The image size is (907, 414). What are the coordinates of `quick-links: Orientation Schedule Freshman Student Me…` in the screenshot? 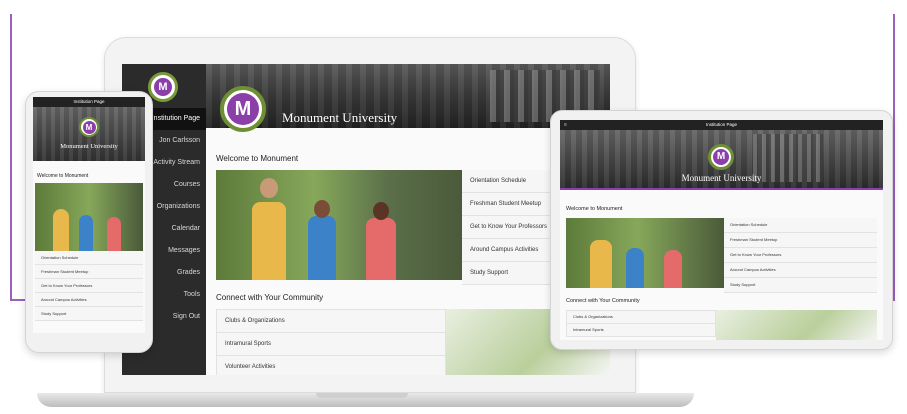 It's located at (800, 255).